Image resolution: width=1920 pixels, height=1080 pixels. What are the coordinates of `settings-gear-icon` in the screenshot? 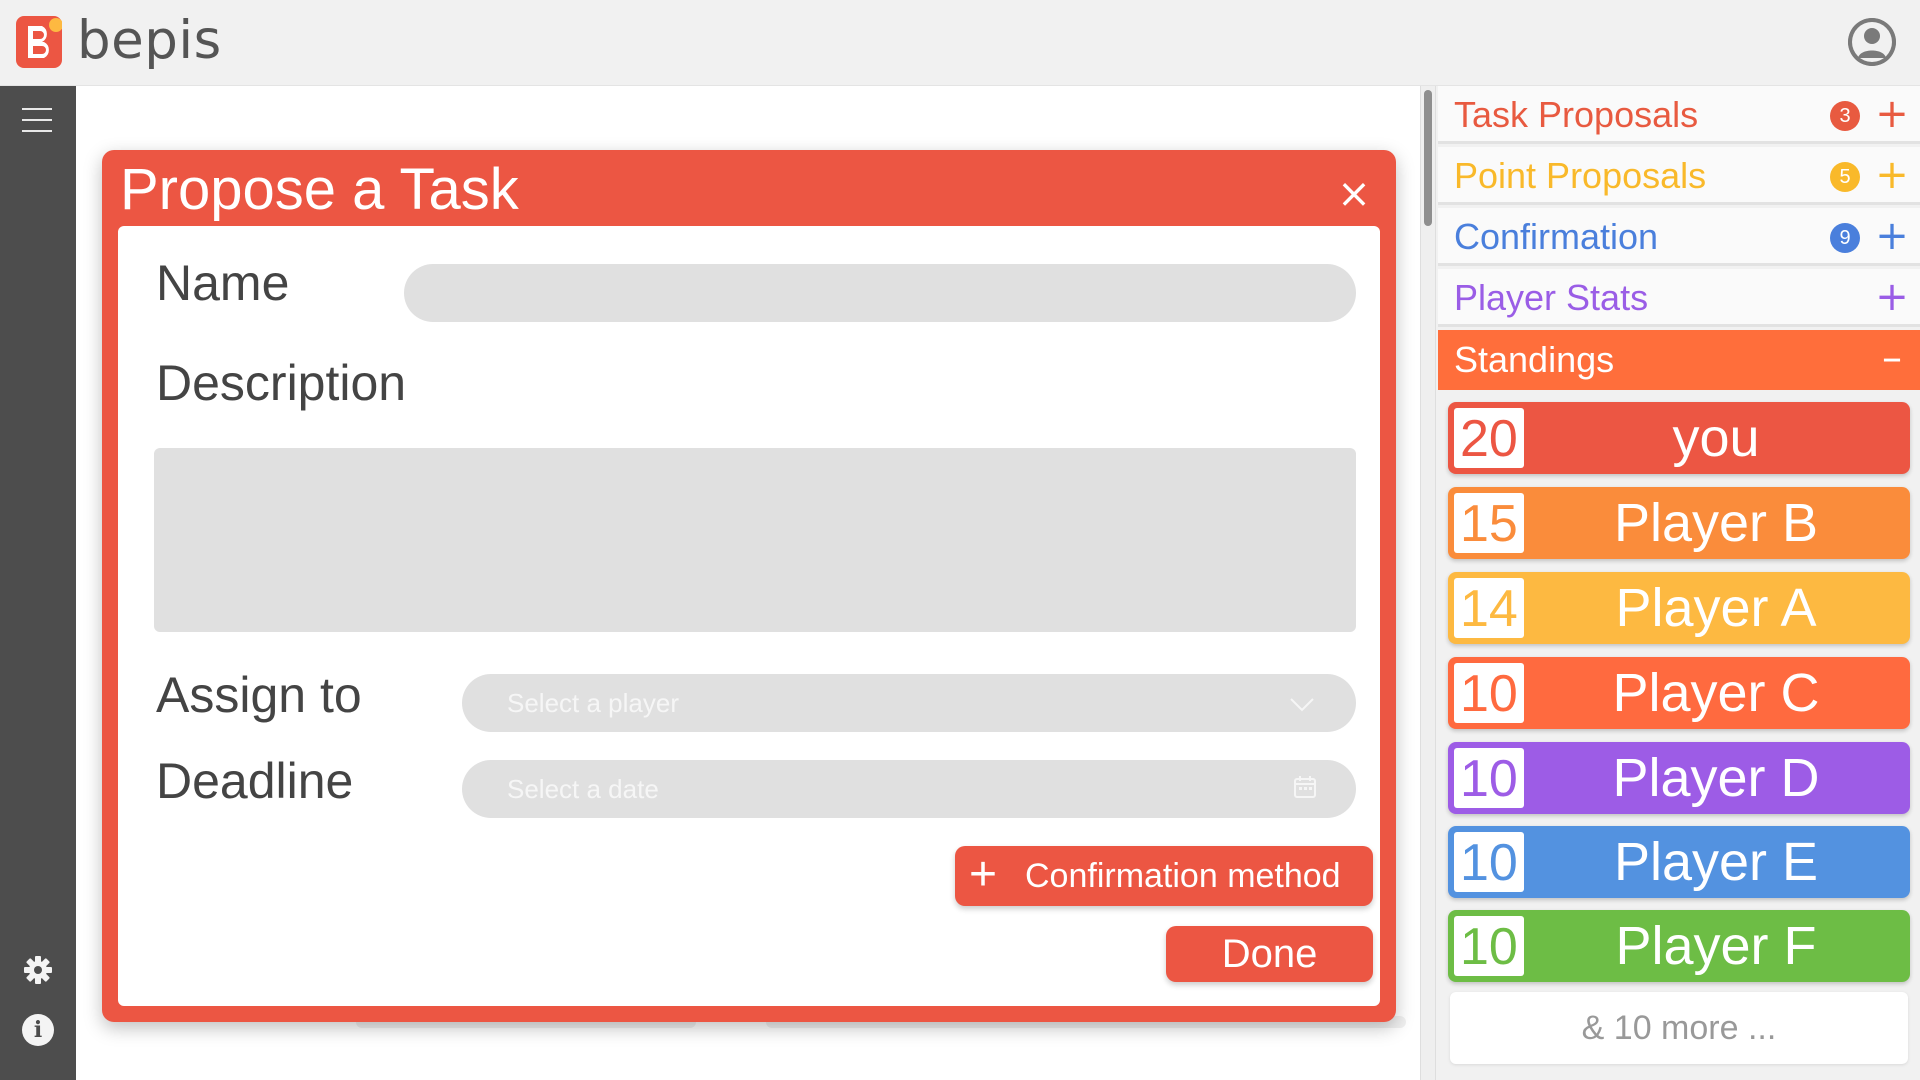 It's located at (38, 970).